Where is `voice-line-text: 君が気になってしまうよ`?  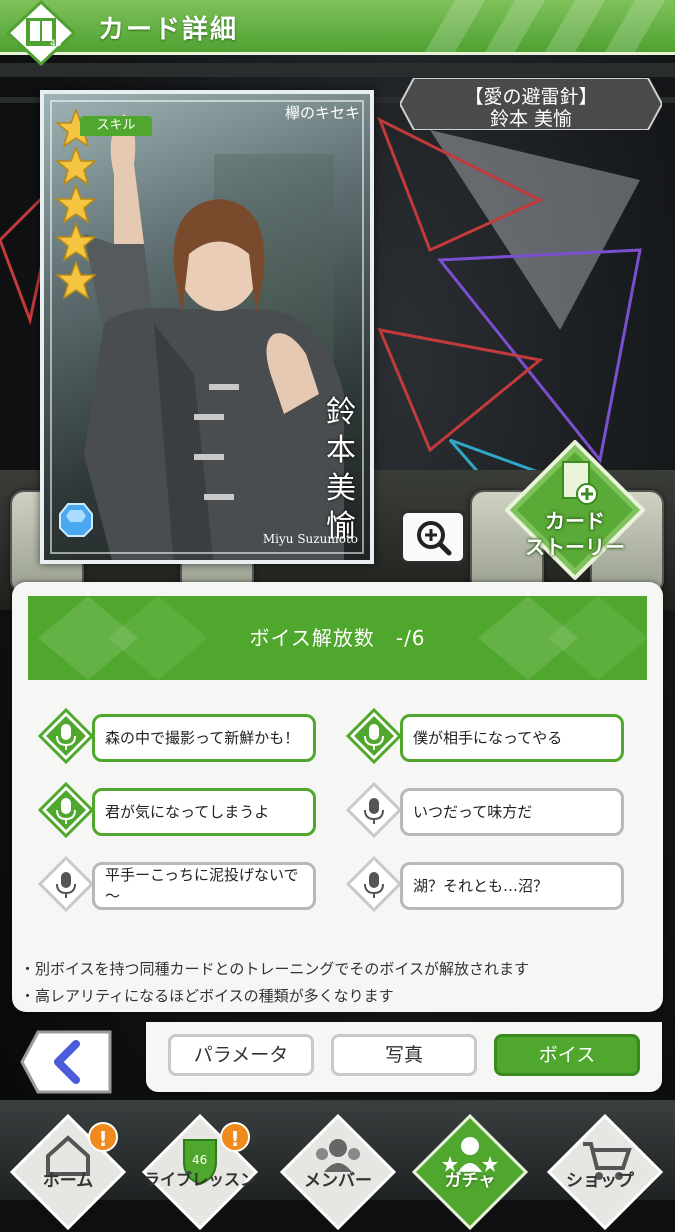
voice-line-text: 君が気になってしまうよ is located at coordinates (204, 812).